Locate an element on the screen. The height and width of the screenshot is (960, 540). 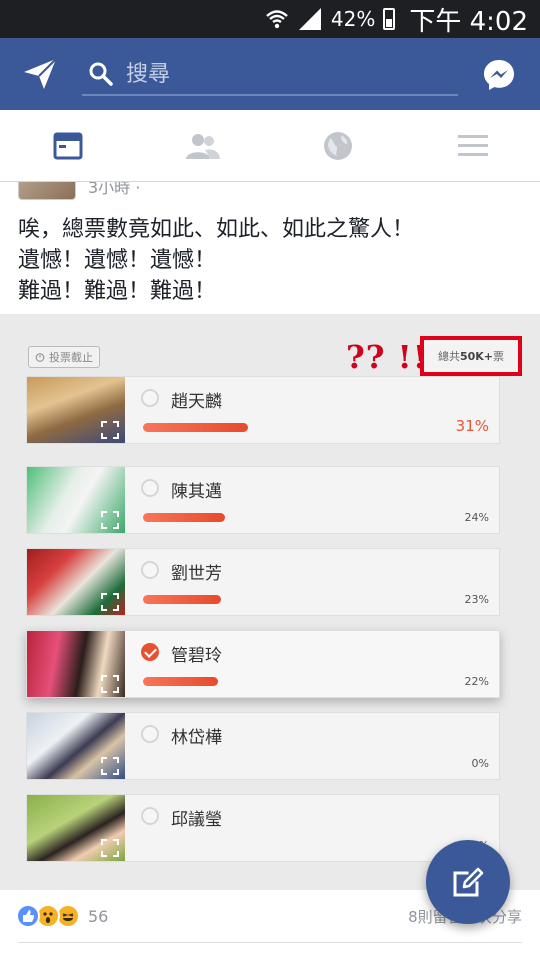
search-input is located at coordinates (276, 74).